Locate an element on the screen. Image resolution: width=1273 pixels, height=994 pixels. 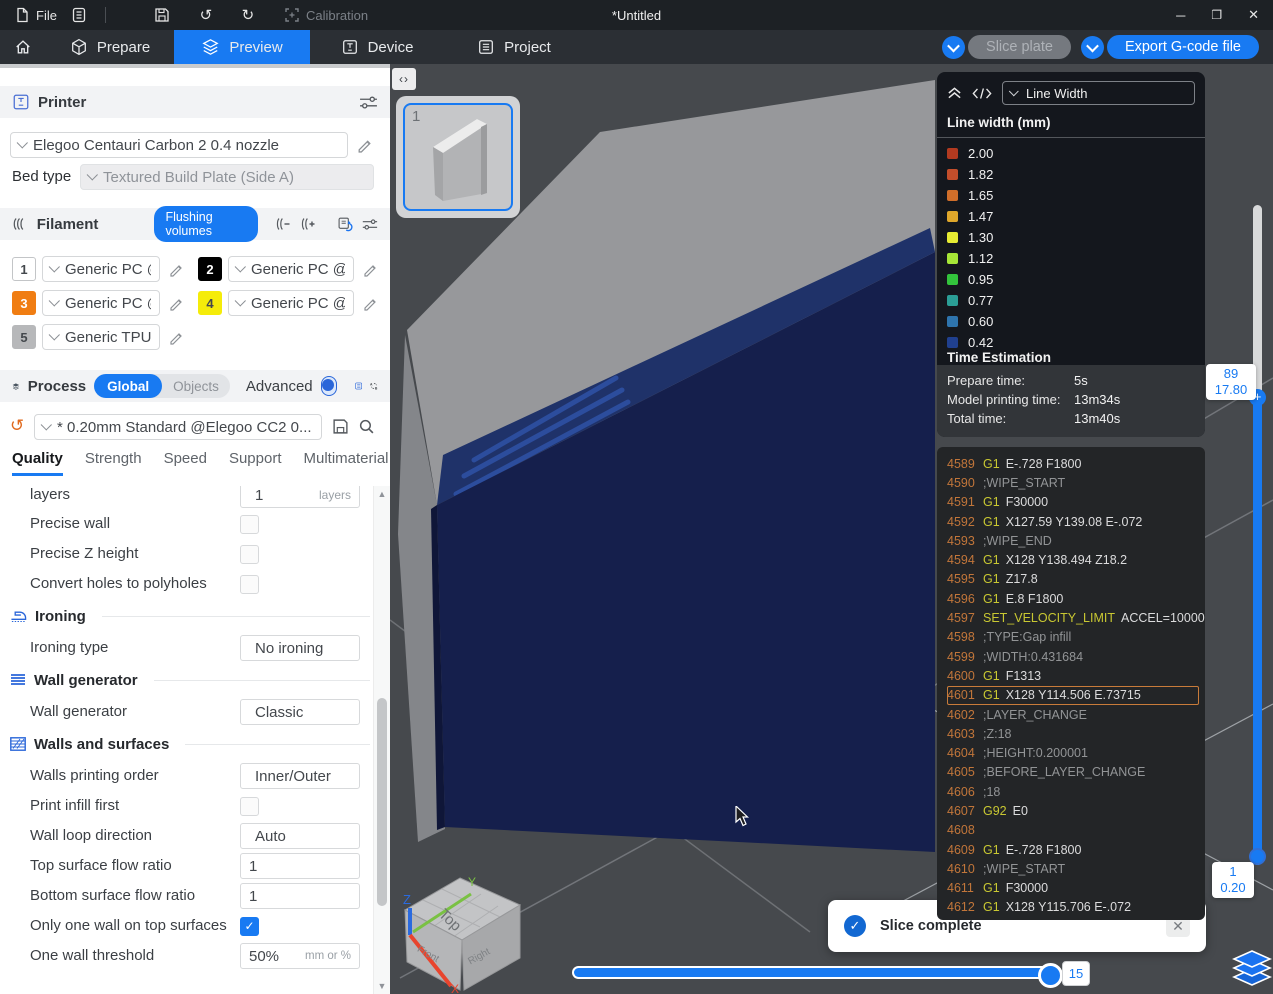
filament-settings-icon is located at coordinates (370, 224).